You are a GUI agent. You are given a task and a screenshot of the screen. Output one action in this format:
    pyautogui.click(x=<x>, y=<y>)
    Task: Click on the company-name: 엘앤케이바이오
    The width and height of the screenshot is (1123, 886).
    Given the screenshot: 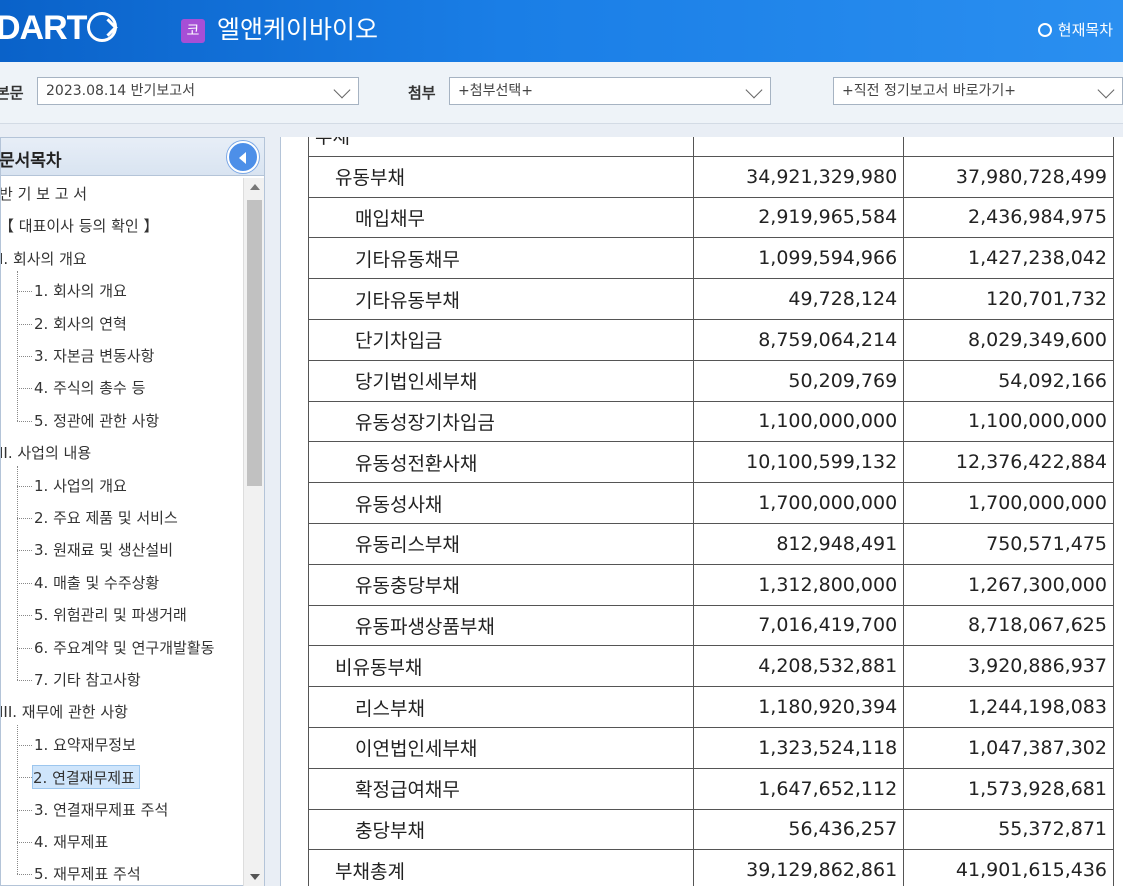 What is the action you would take?
    pyautogui.click(x=297, y=30)
    